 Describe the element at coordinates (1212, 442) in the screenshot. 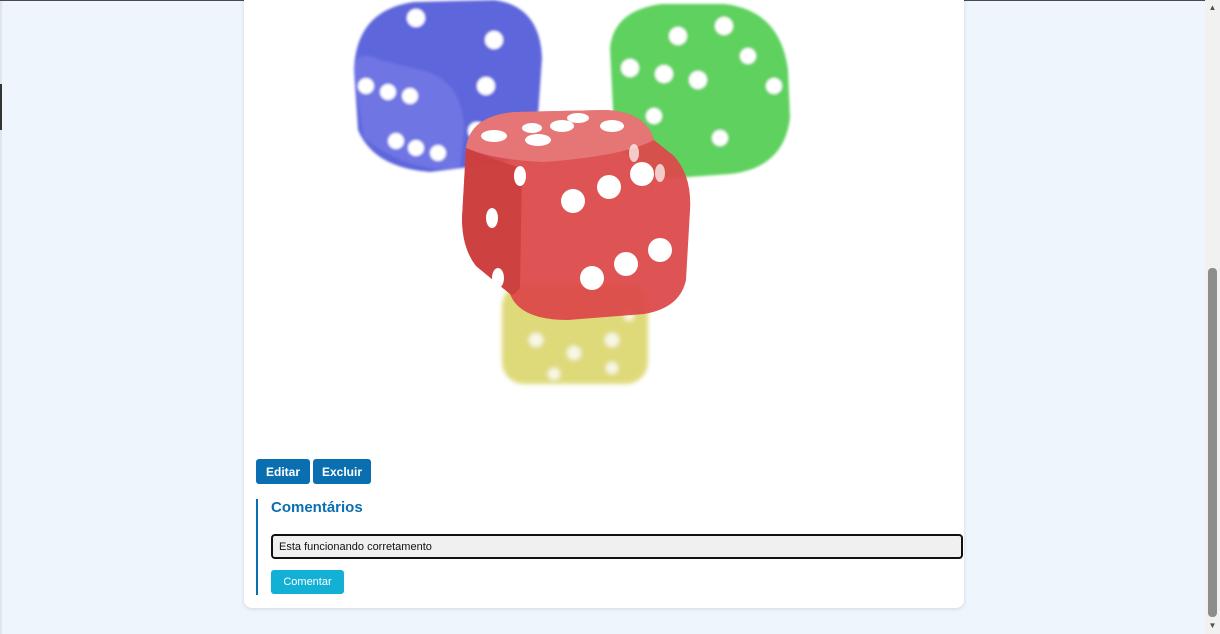

I see `scrollbar-thumb` at that location.